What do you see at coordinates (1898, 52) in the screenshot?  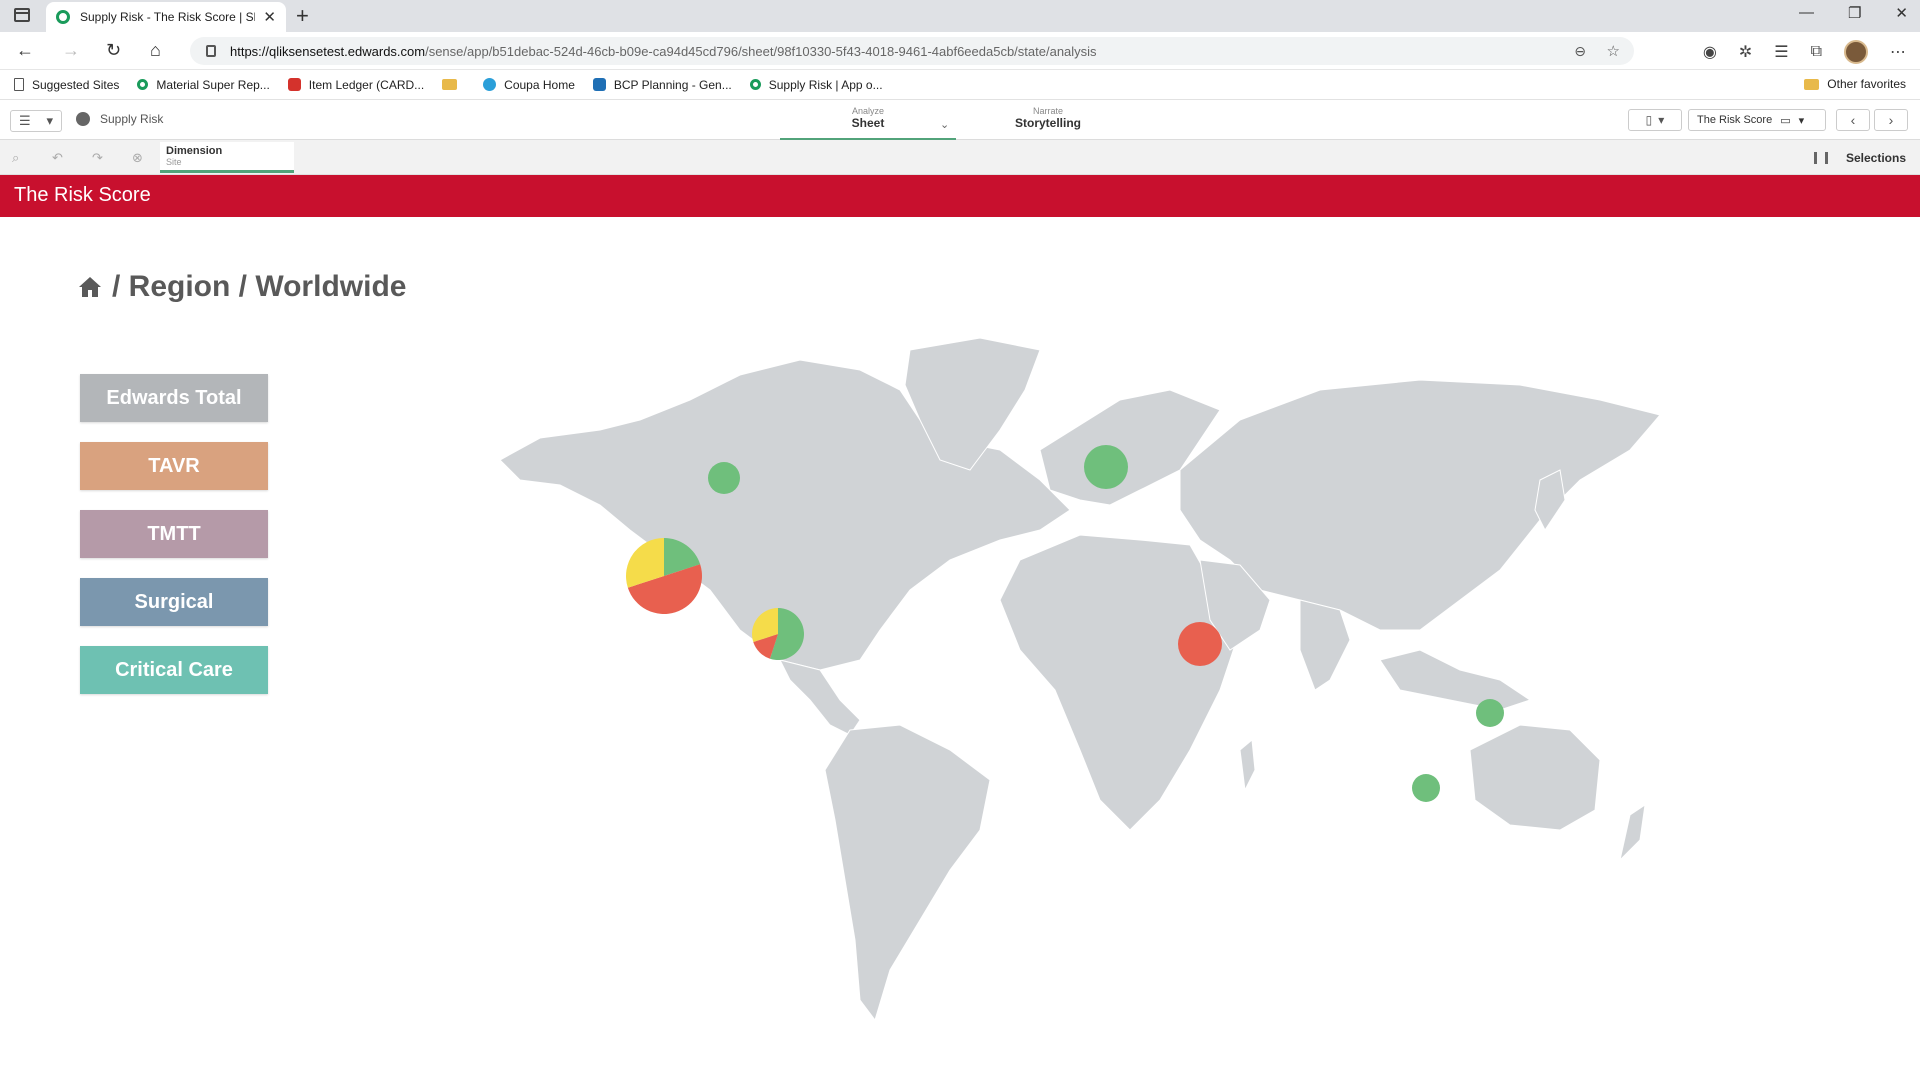 I see `more-icon: ⋯` at bounding box center [1898, 52].